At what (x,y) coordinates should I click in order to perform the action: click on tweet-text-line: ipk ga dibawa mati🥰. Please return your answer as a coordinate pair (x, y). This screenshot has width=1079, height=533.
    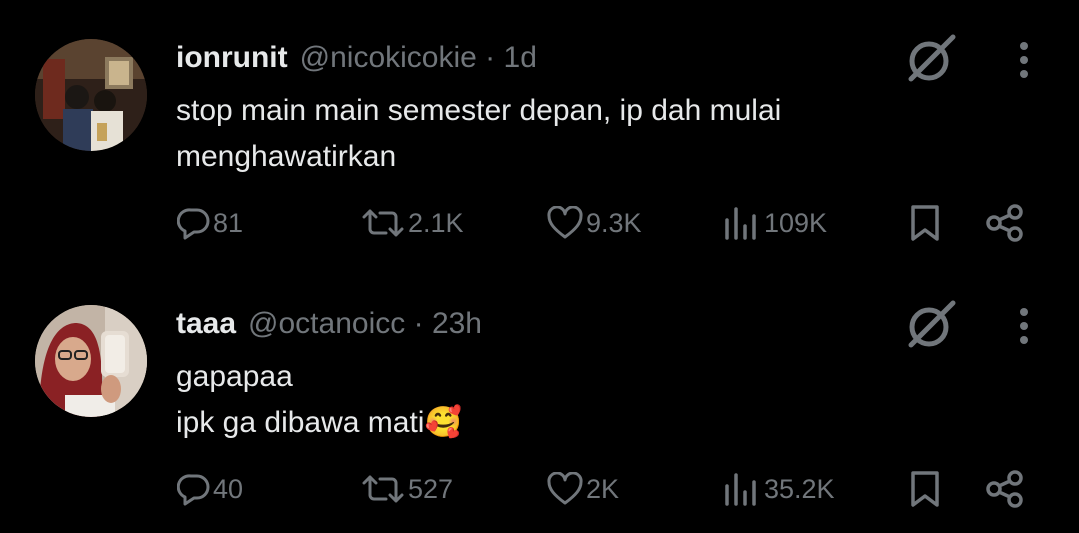
    Looking at the image, I should click on (319, 422).